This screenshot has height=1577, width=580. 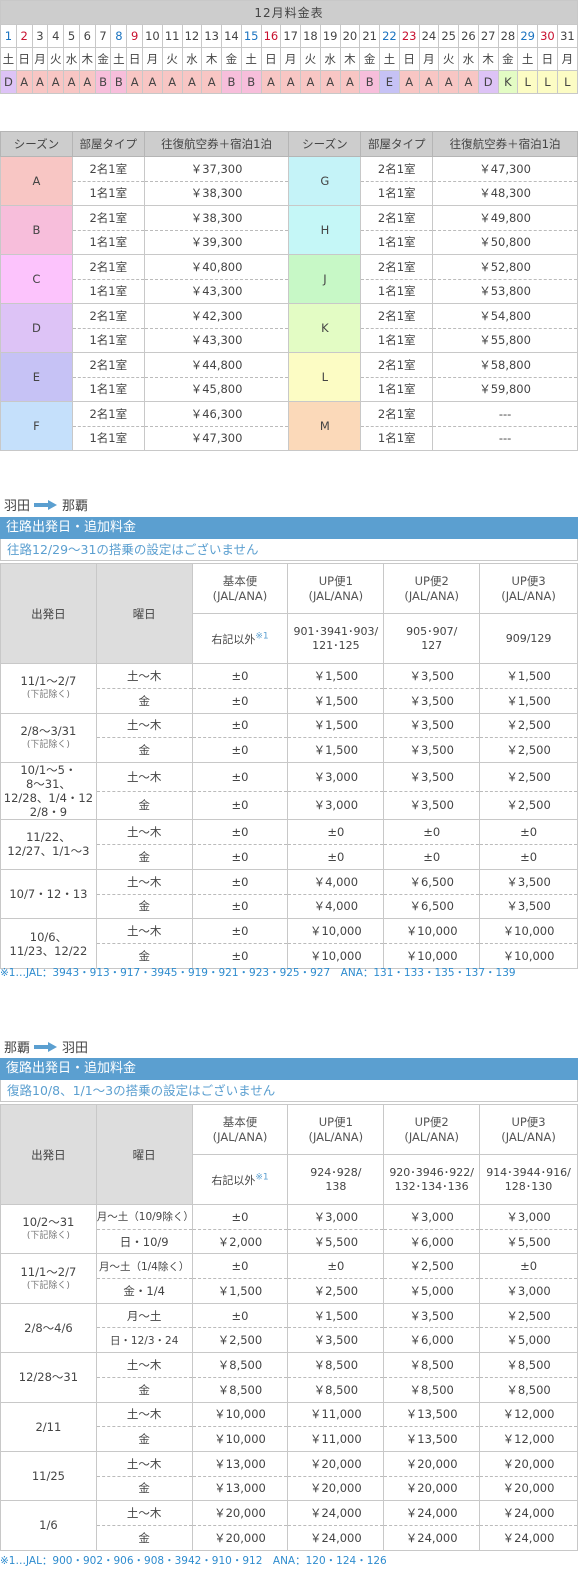 I want to click on date-range: 11/25, so click(x=48, y=1476).